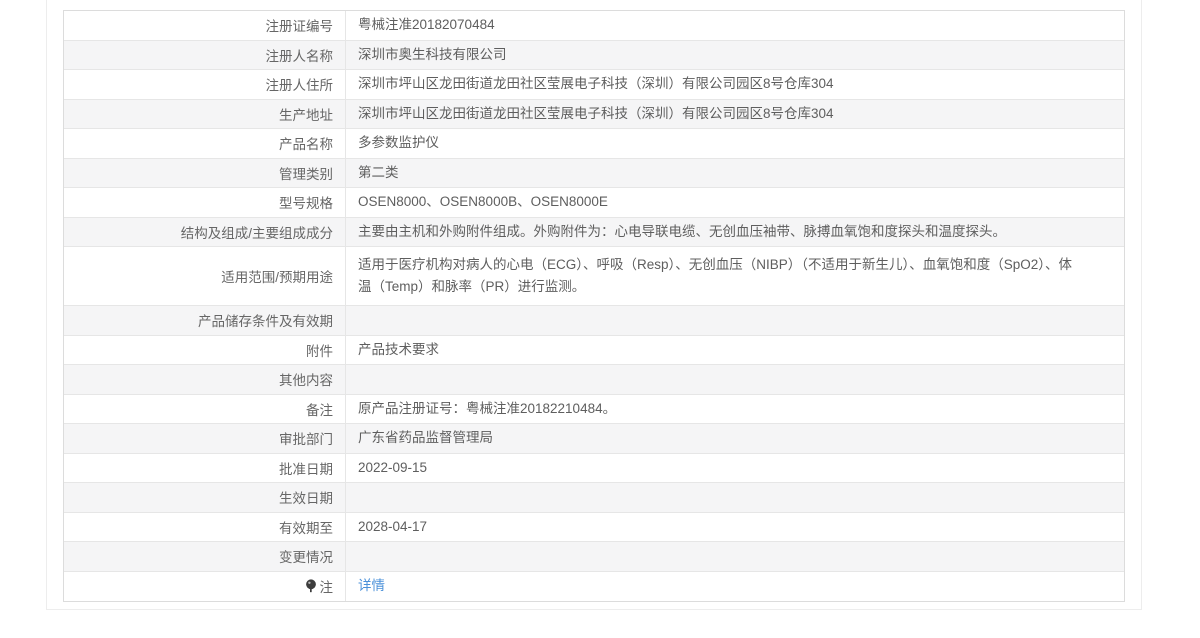  I want to click on row-label-cell: 注册人名称, so click(205, 54).